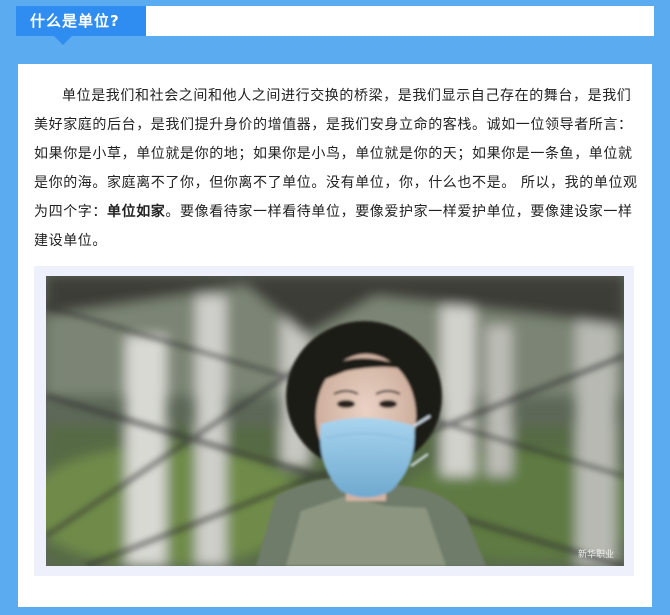 The height and width of the screenshot is (615, 670). What do you see at coordinates (63, 40) in the screenshot?
I see `header-pointer` at bounding box center [63, 40].